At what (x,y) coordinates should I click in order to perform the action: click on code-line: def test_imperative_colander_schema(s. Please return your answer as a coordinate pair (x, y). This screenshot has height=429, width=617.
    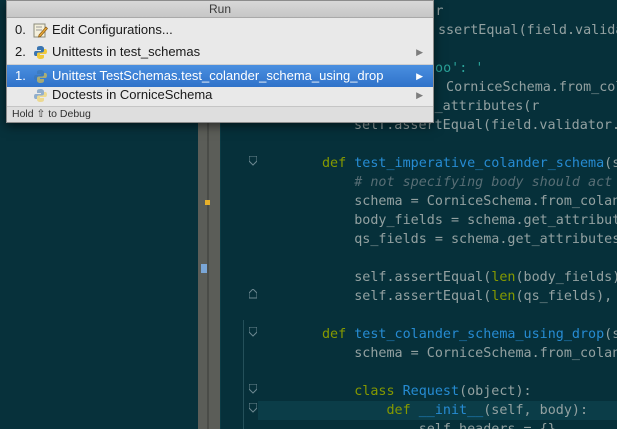
    Looking at the image, I should click on (437, 163).